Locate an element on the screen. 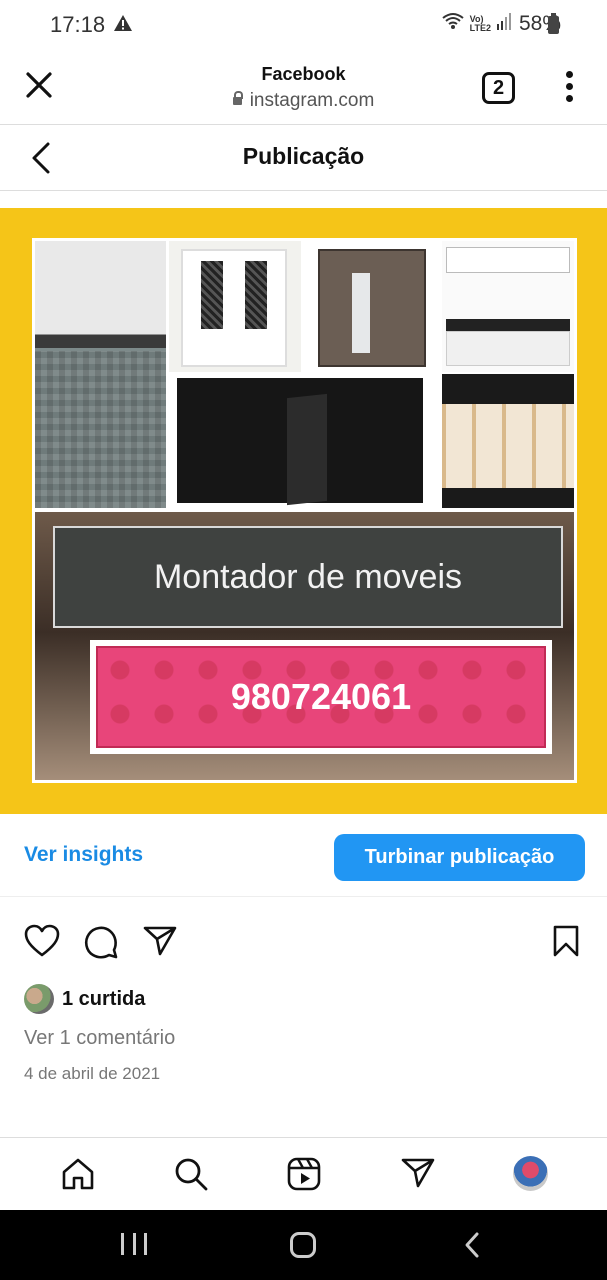 The height and width of the screenshot is (1280, 607). post-header: Publicação is located at coordinates (303, 158).